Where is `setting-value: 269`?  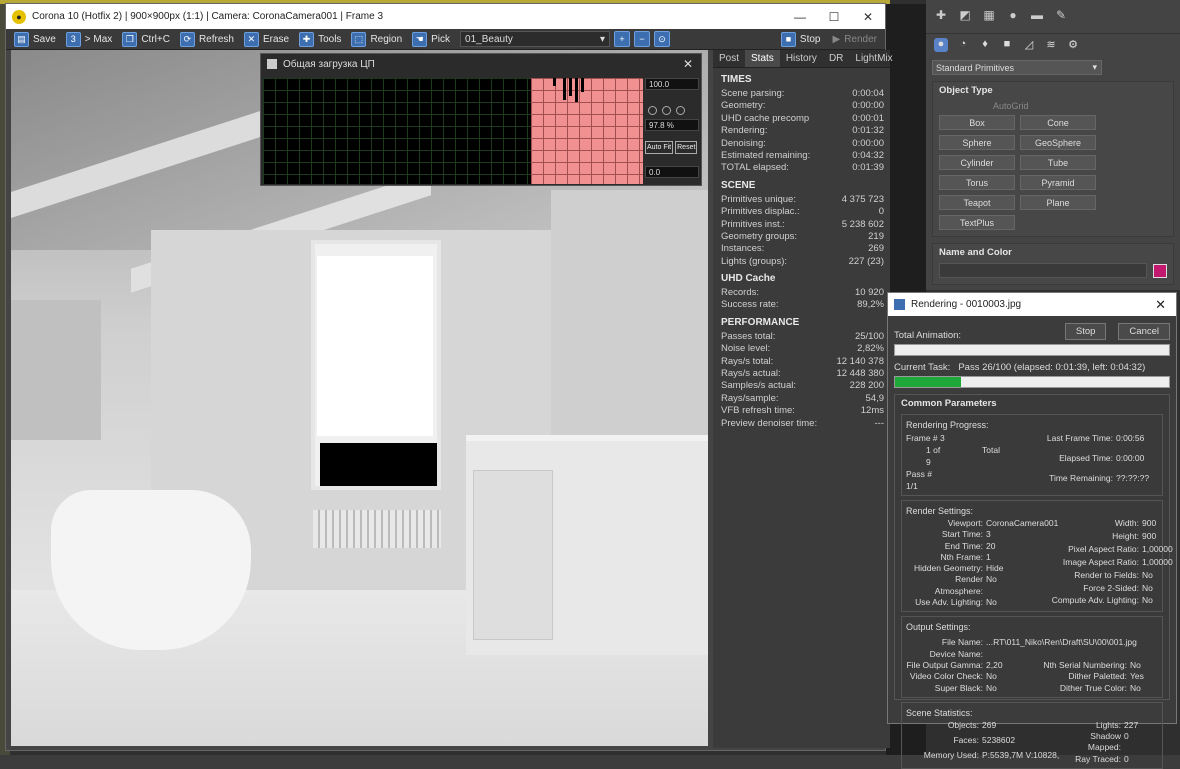
setting-value: 269 is located at coordinates (989, 724).